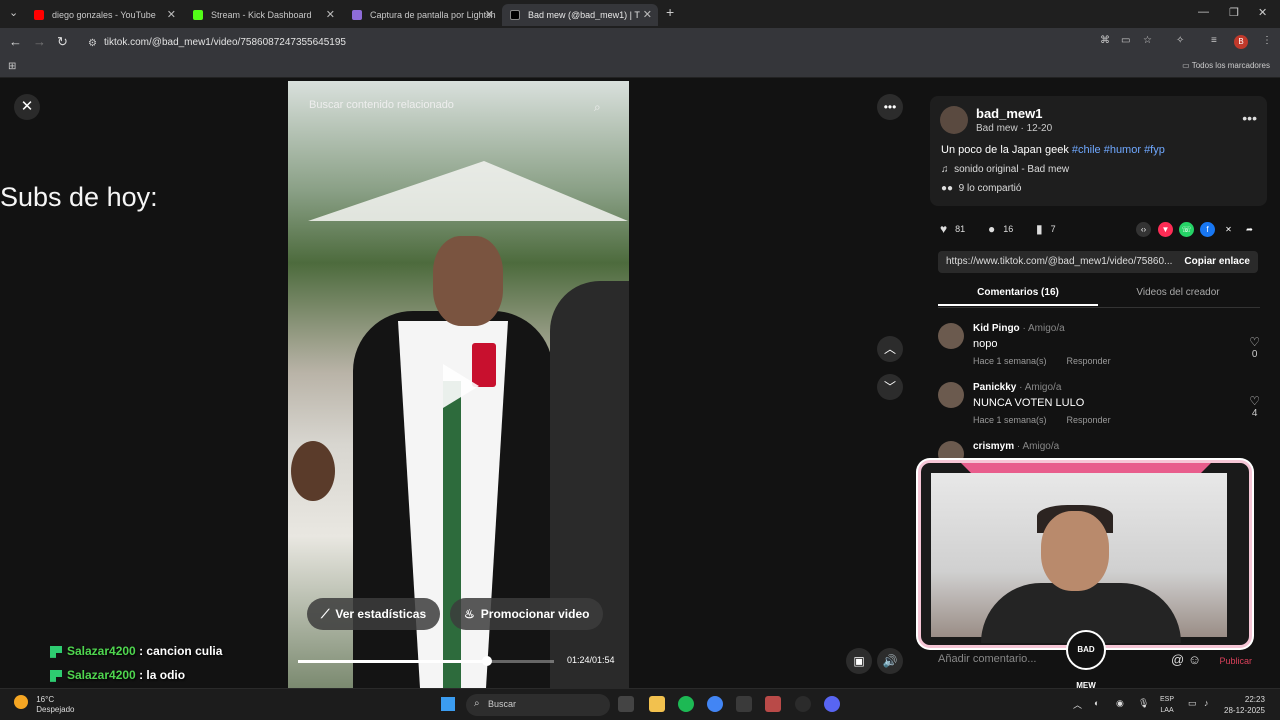 The image size is (1280, 720). What do you see at coordinates (422, 15) in the screenshot?
I see `tab-lightshot: Captura de pantalla por Lightsh ✕` at bounding box center [422, 15].